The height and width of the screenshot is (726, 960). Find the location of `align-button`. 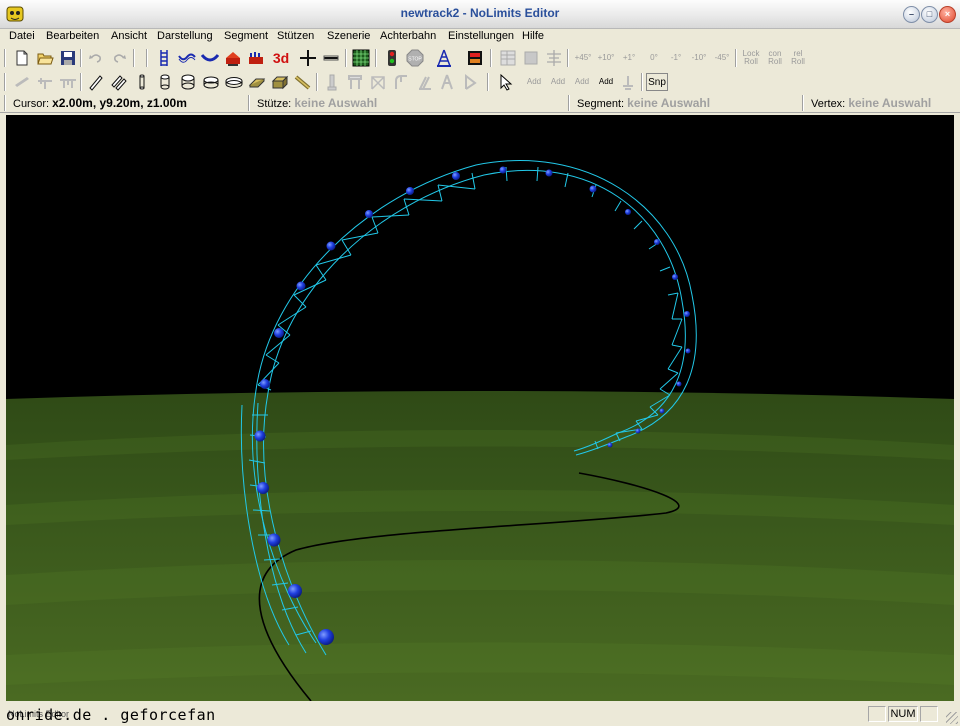

align-button is located at coordinates (554, 58).